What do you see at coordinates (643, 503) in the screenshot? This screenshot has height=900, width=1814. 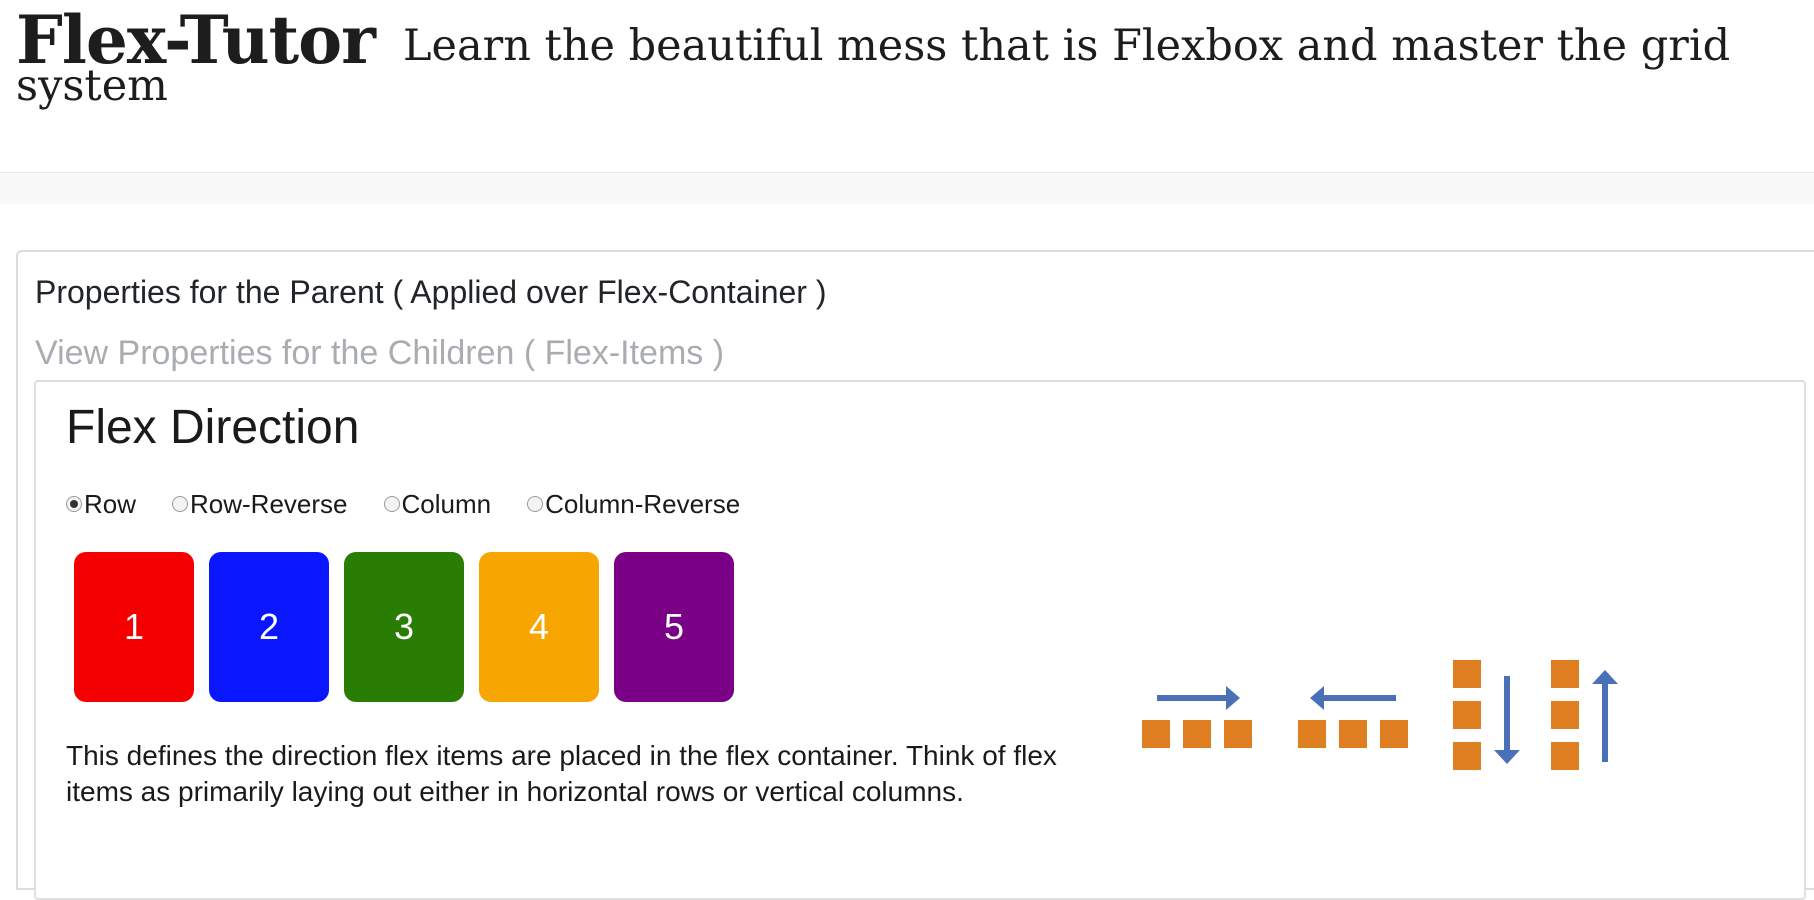 I see `radio-label: Column-Reverse` at bounding box center [643, 503].